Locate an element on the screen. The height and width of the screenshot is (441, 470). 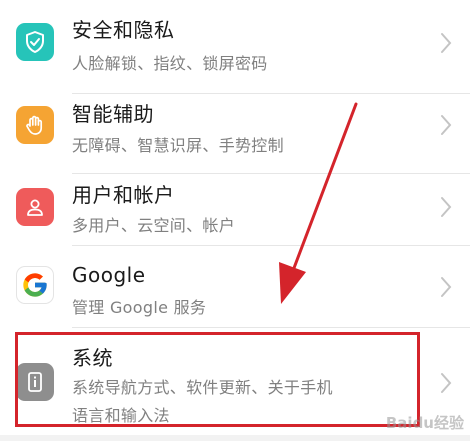
item-subtitle: 管理 Google 服务 is located at coordinates (139, 307).